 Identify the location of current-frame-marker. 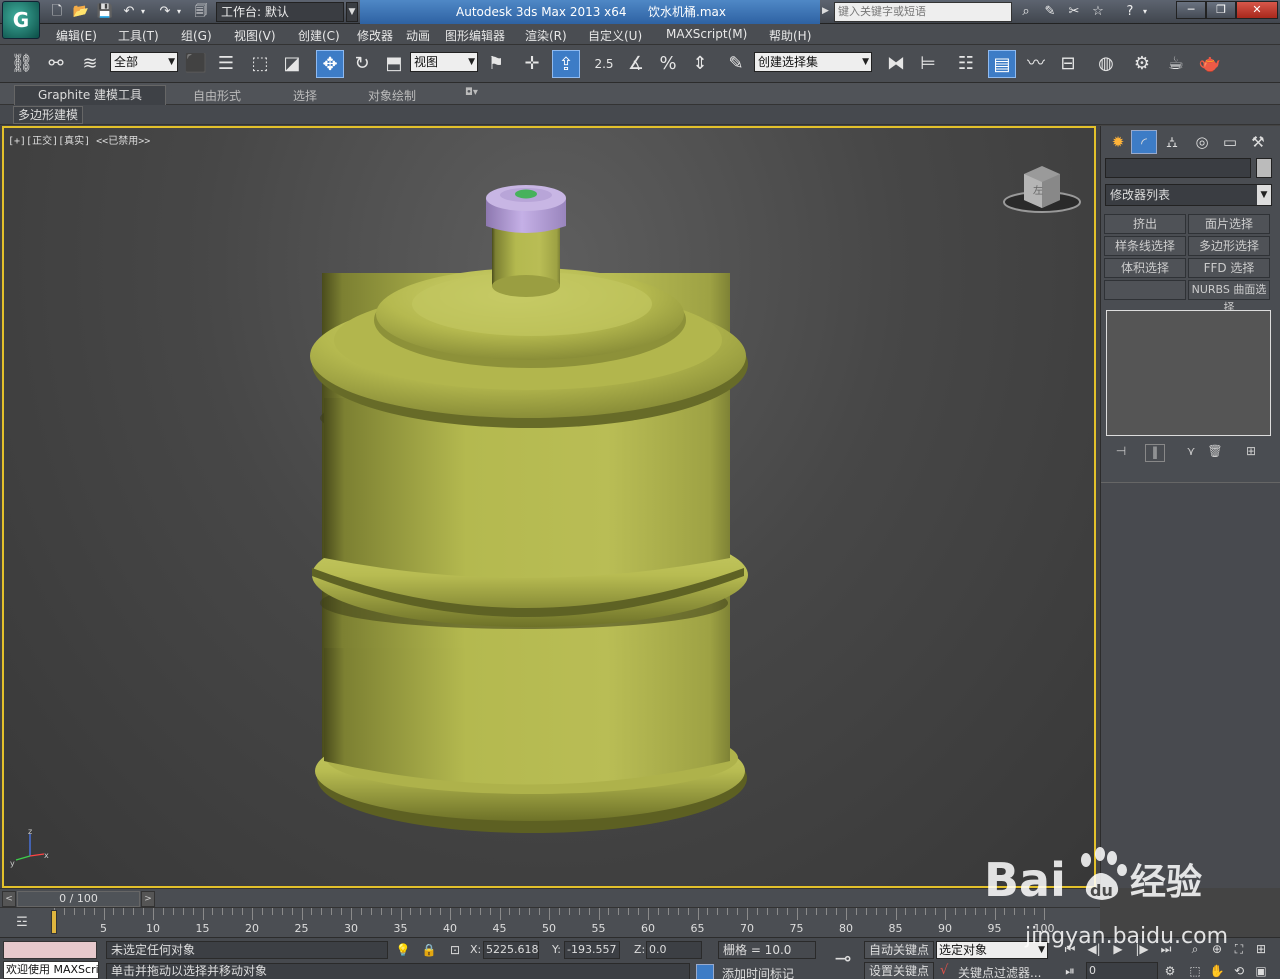
(54, 922).